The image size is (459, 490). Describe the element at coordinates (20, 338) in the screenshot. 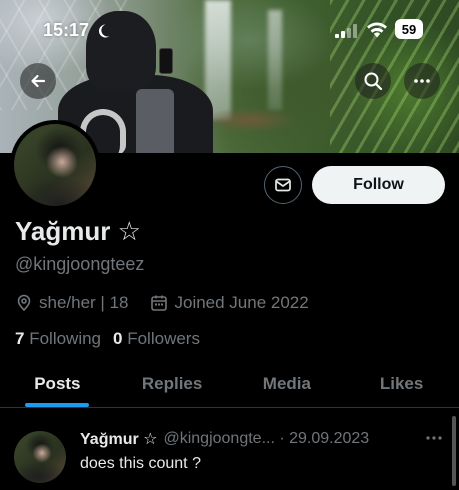

I see `following-count: 7` at that location.